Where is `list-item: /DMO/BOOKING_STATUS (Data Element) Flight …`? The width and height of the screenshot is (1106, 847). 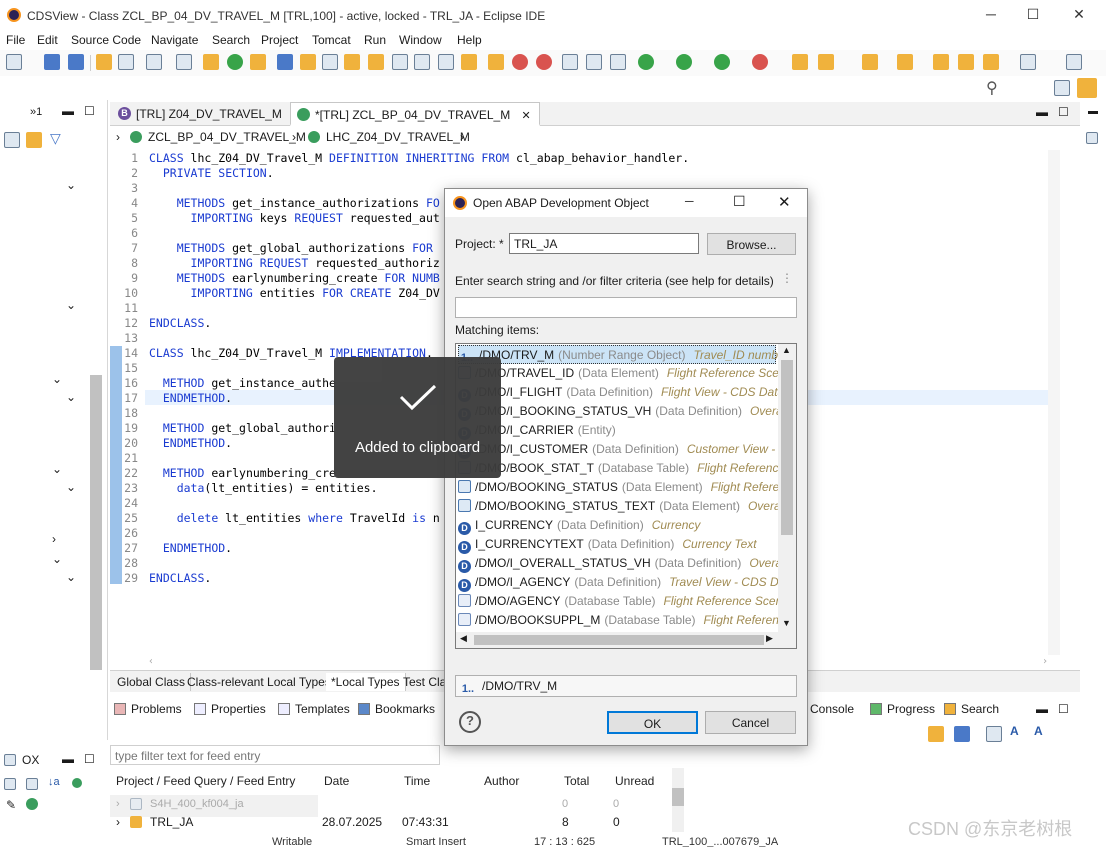 list-item: /DMO/BOOKING_STATUS (Data Element) Flight … is located at coordinates (622, 487).